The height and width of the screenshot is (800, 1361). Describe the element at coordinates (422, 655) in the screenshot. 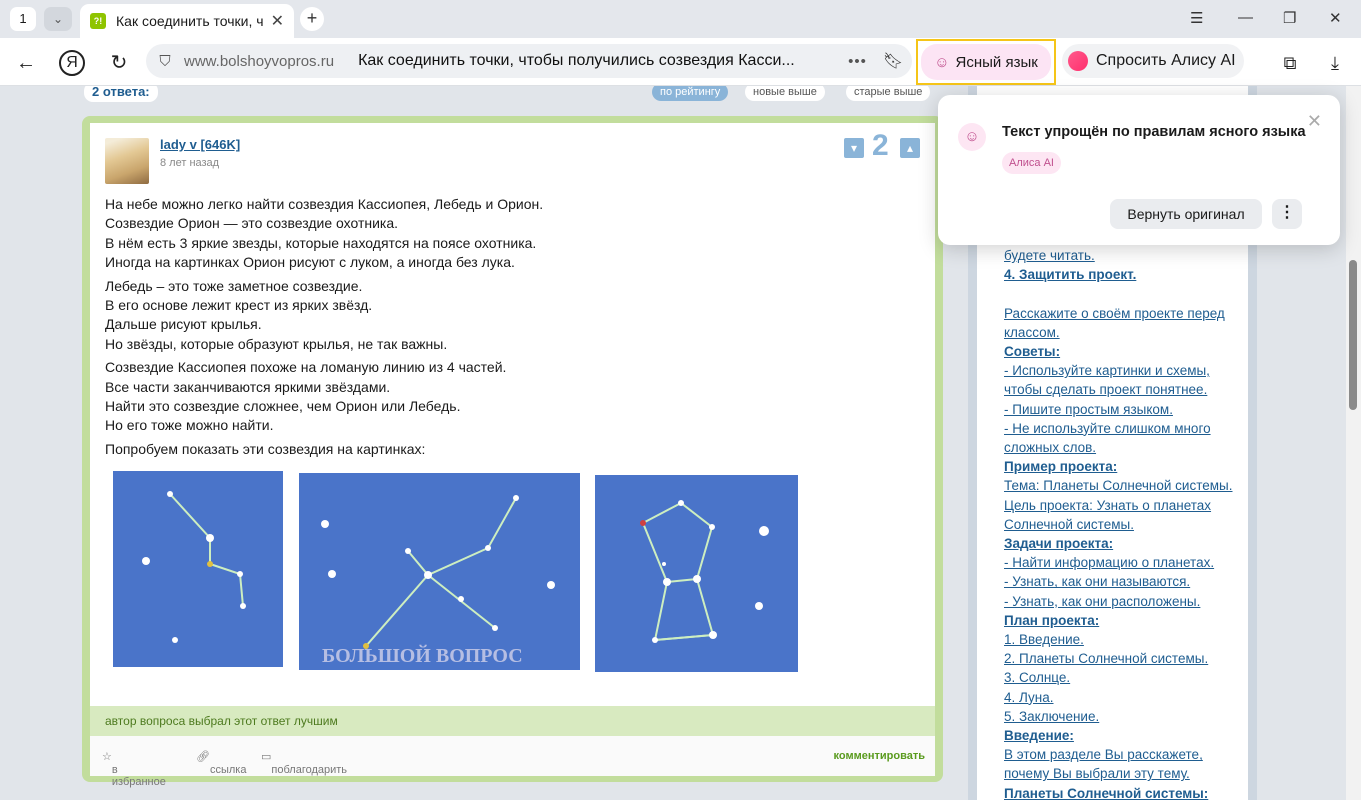

I see `watermark-text: БОЛЬШОЙ ВОПРОС` at that location.